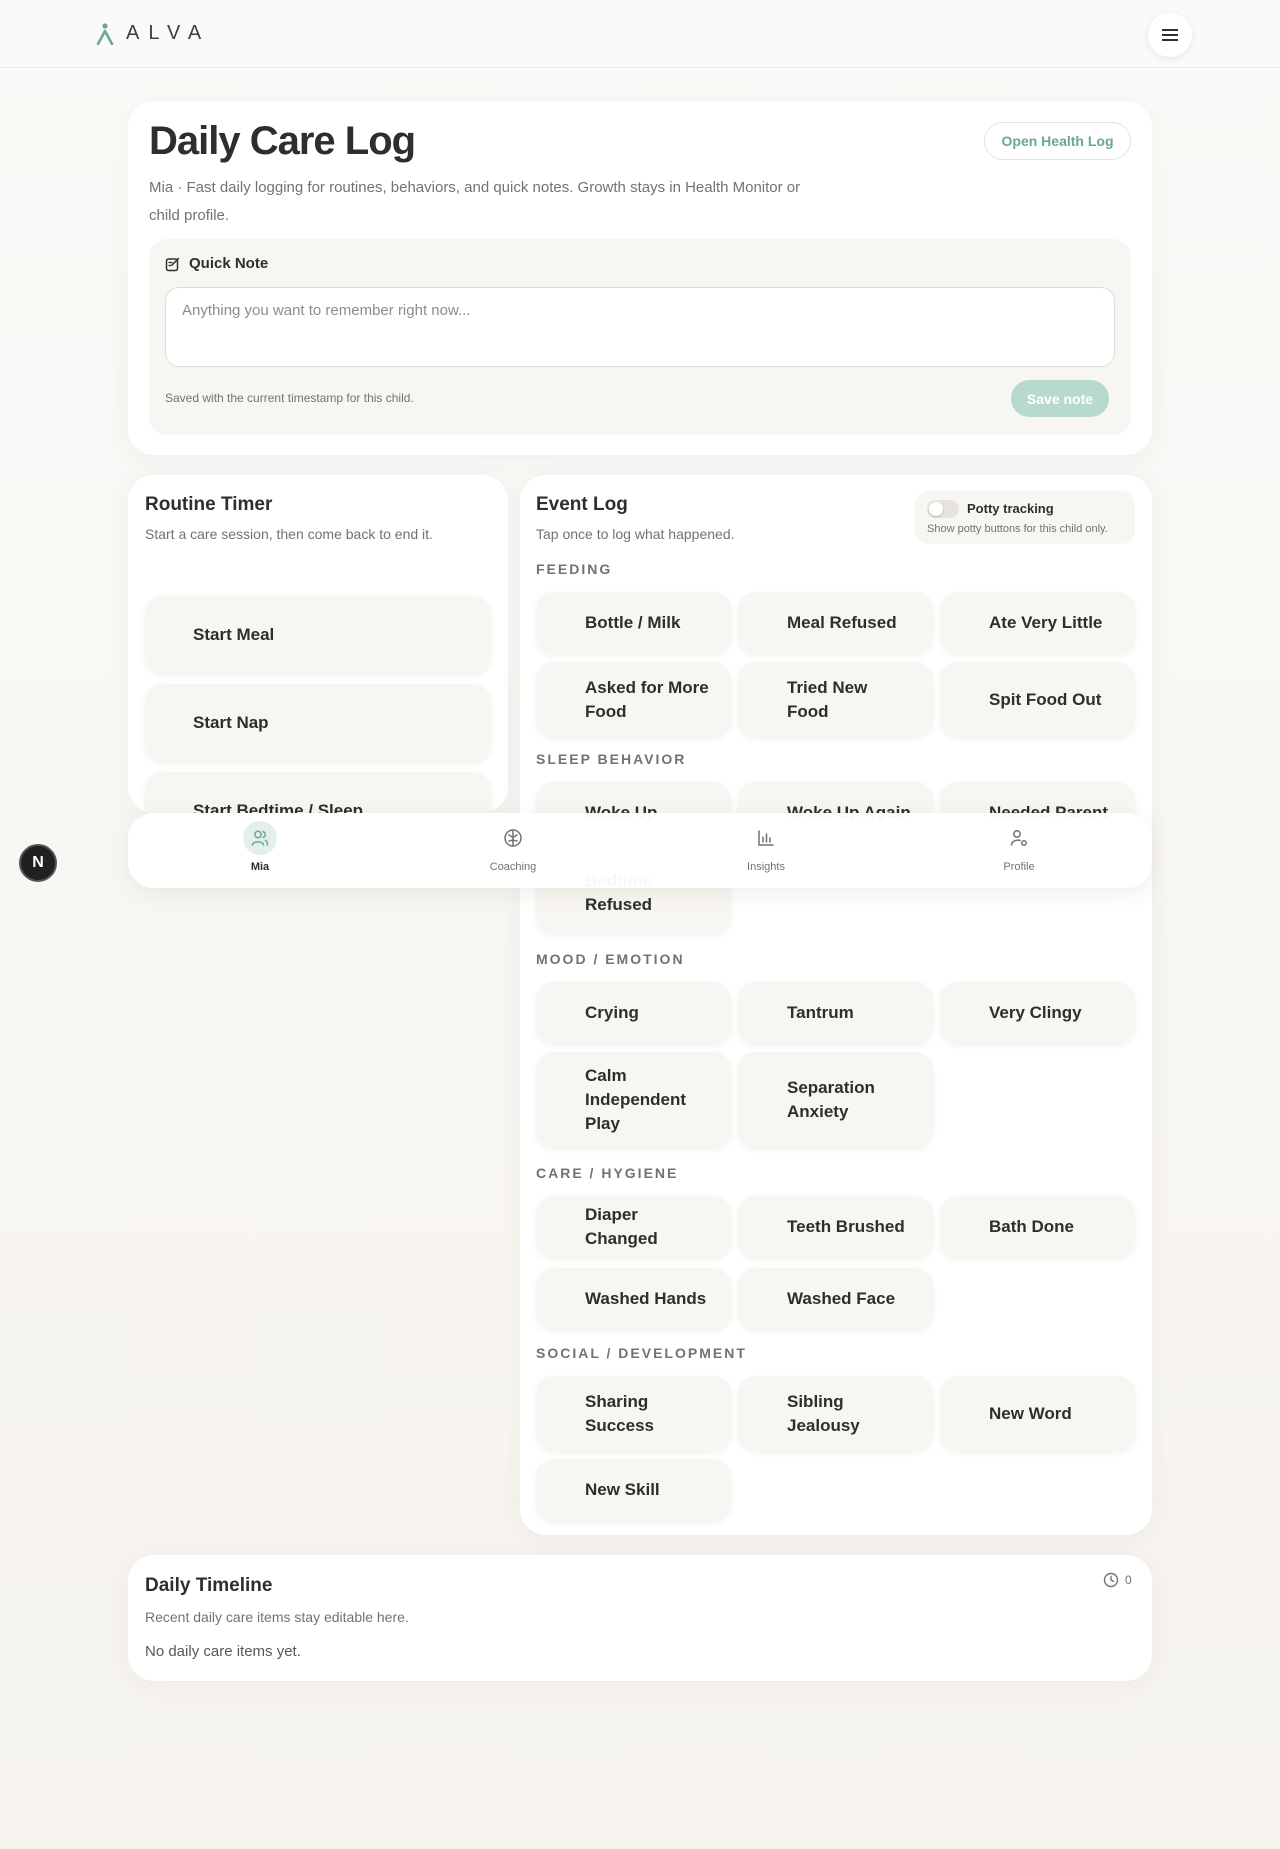 Image resolution: width=1280 pixels, height=1849 pixels. Describe the element at coordinates (633, 1100) in the screenshot. I see `event-button: Calm Independent Play` at that location.